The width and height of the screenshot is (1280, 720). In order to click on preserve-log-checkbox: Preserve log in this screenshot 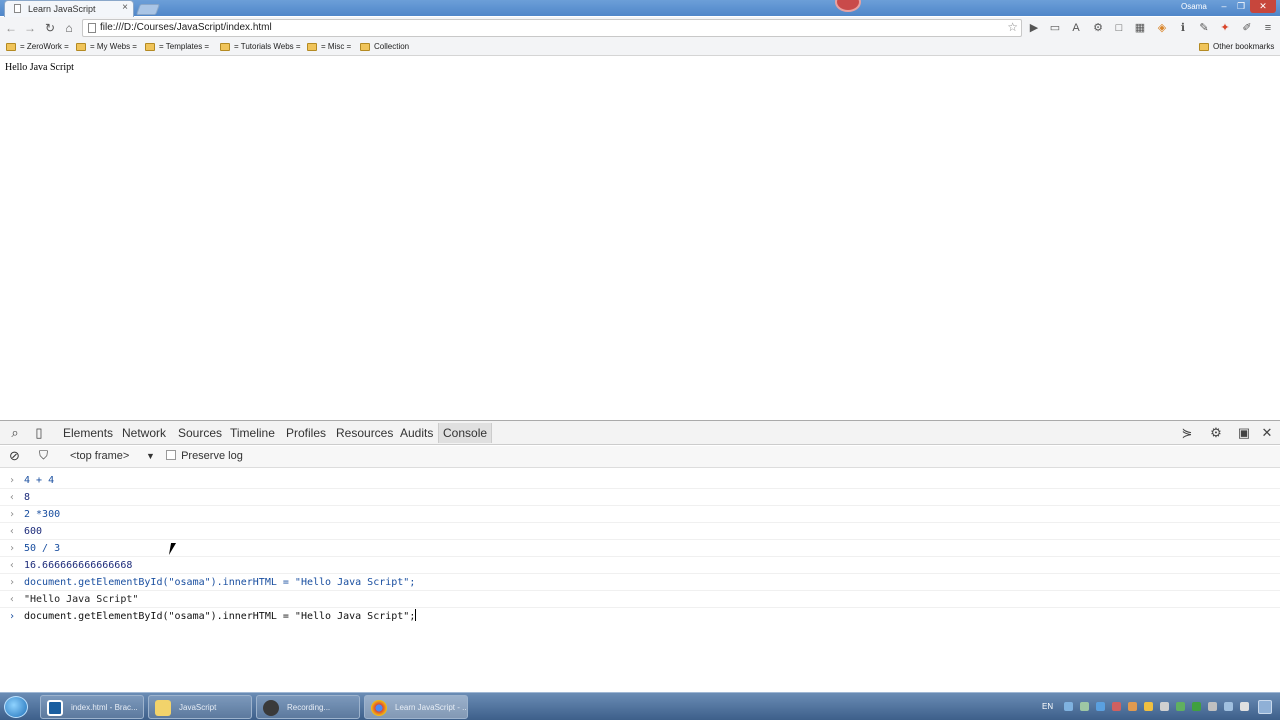, I will do `click(204, 456)`.